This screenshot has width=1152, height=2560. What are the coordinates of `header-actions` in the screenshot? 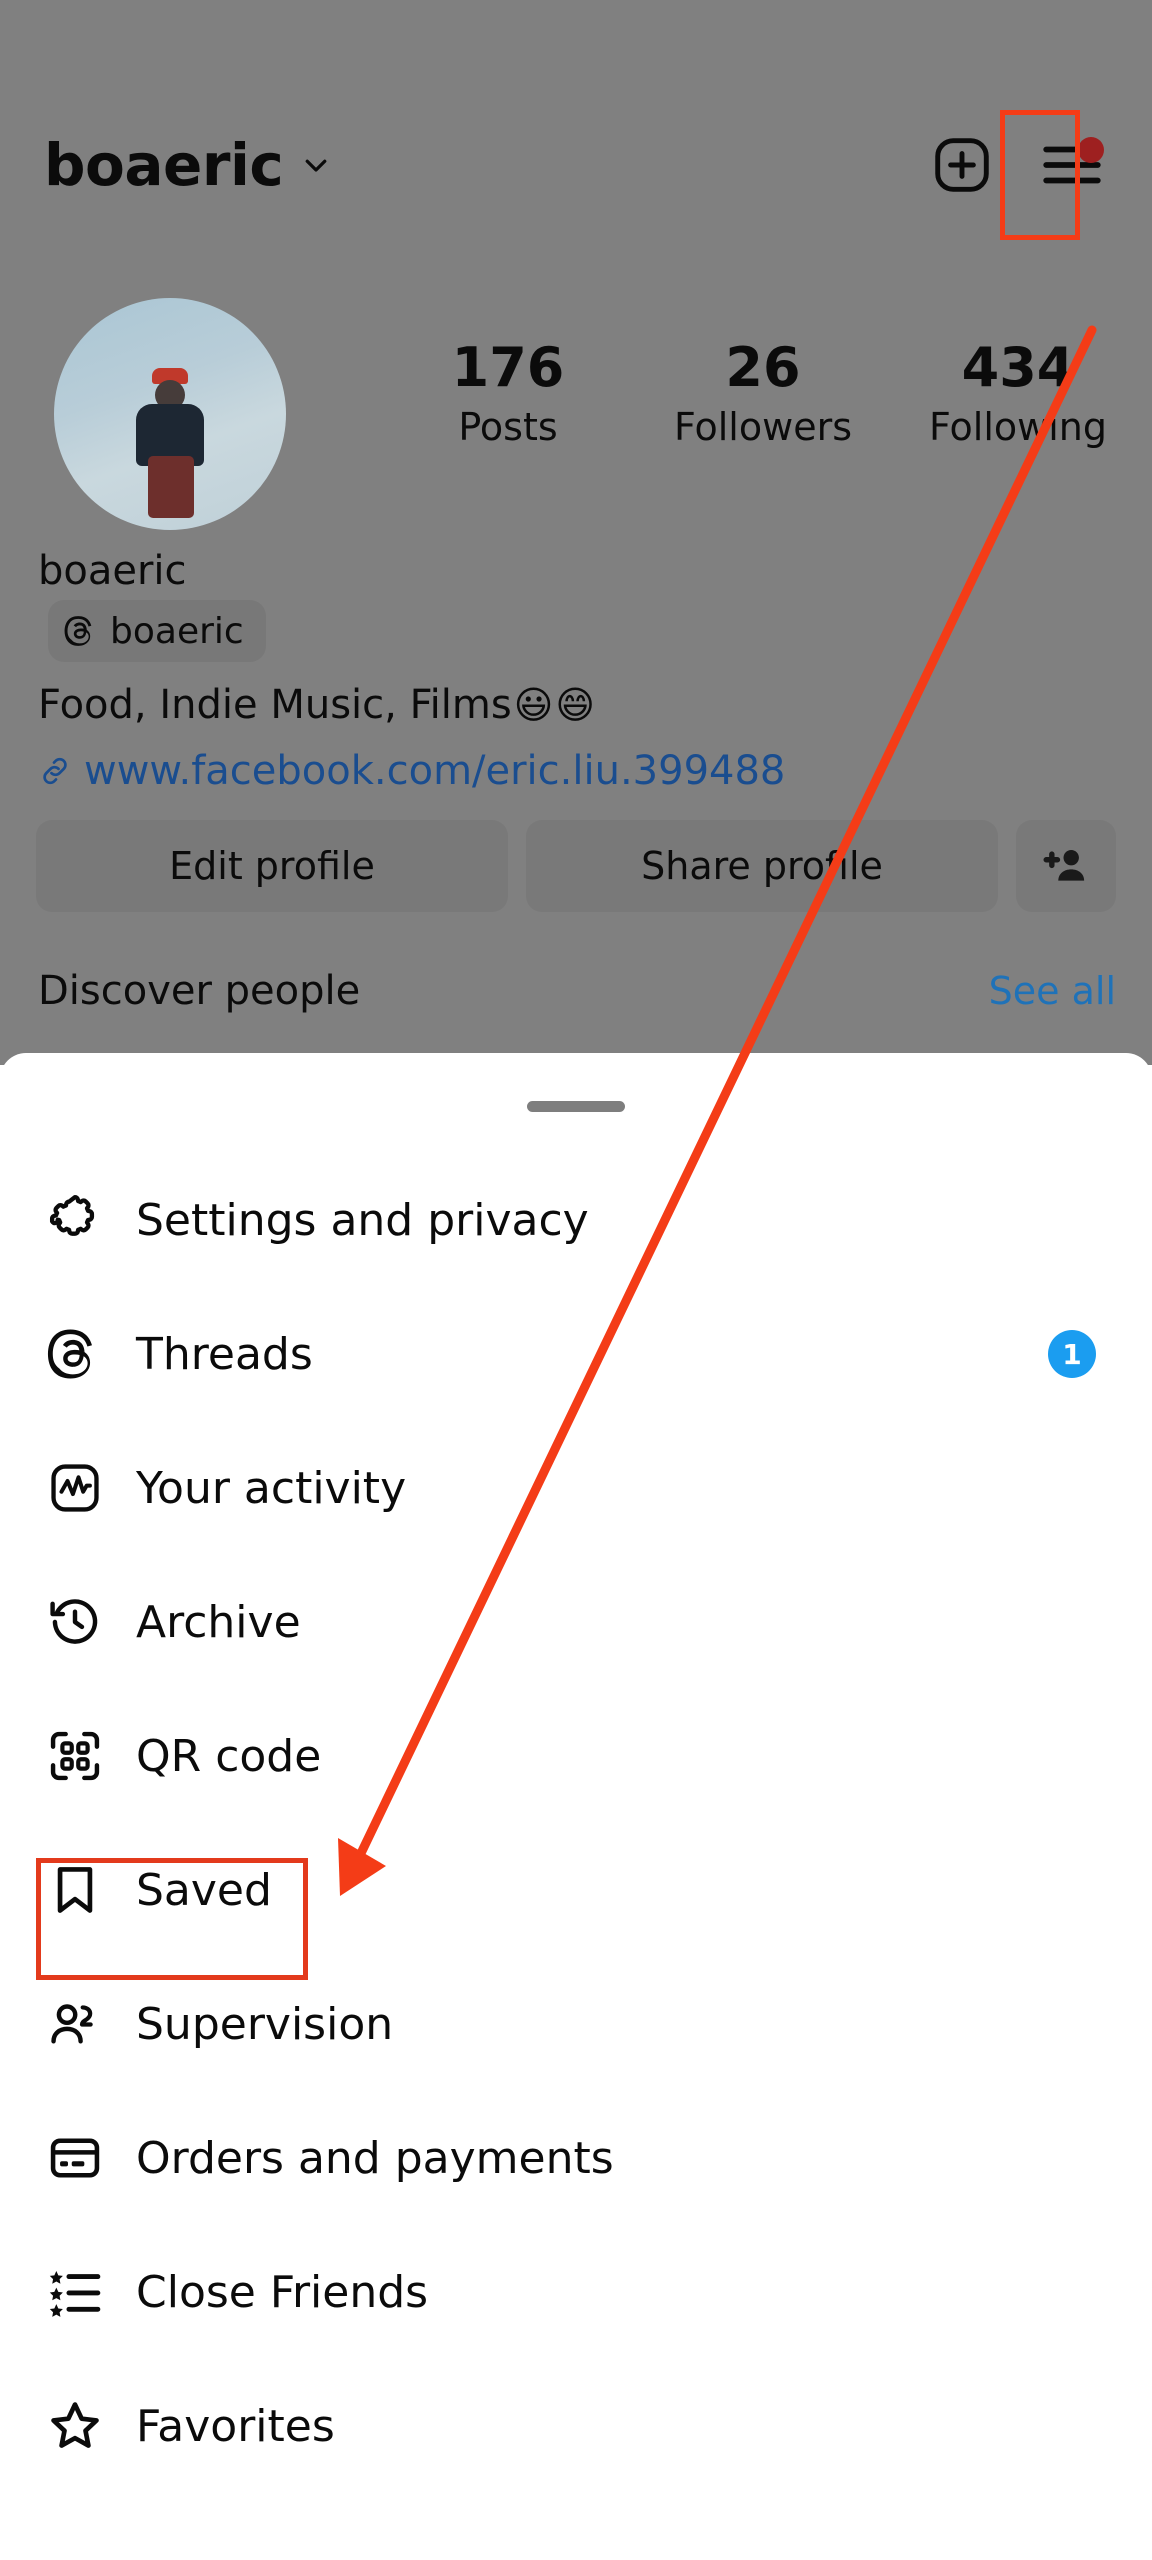 It's located at (1017, 165).